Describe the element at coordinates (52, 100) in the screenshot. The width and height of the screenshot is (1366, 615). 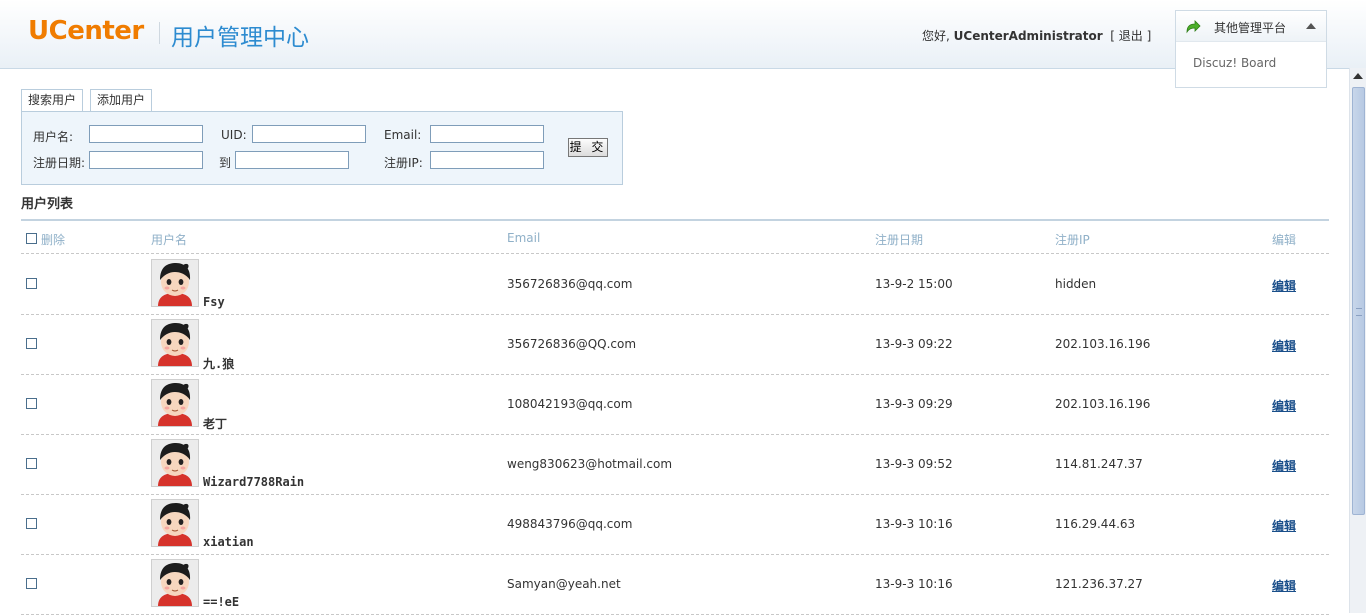
I see `tab-search-users: 搜索用户` at that location.